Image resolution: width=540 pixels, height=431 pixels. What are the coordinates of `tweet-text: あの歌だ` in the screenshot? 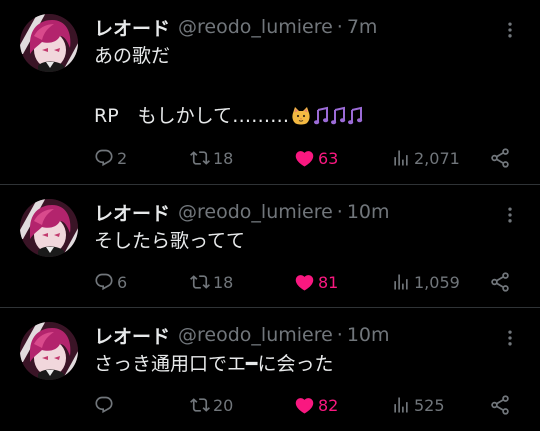 It's located at (132, 56).